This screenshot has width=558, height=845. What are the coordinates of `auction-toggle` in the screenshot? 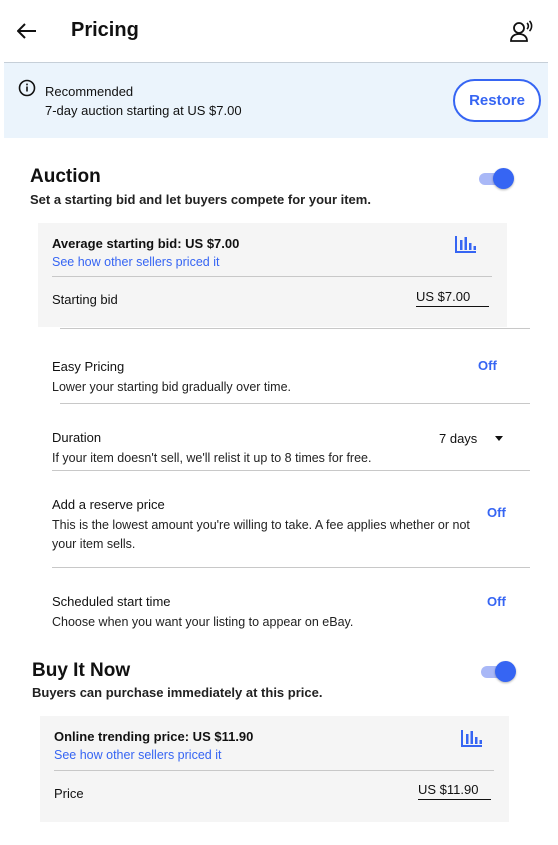 It's located at (496, 178).